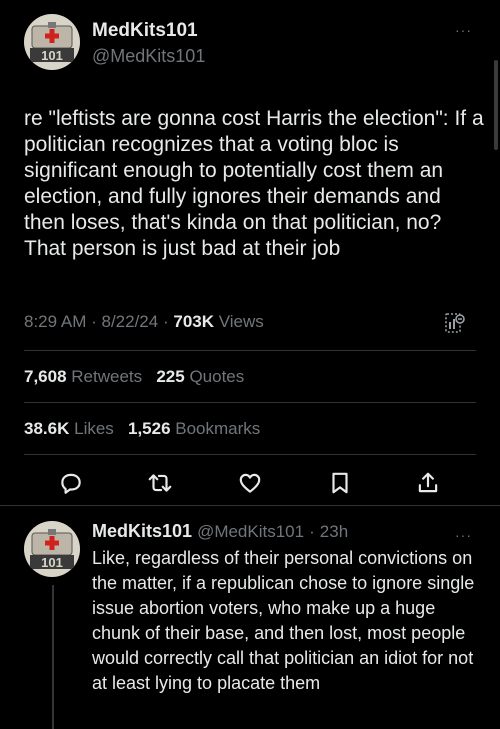 The height and width of the screenshot is (729, 500). I want to click on likes-count: 38.6K, so click(47, 428).